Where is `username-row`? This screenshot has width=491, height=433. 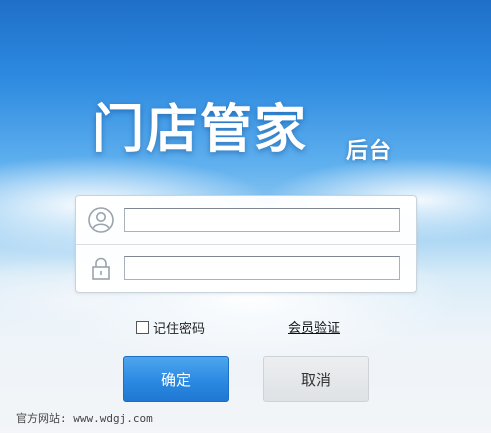 username-row is located at coordinates (246, 220).